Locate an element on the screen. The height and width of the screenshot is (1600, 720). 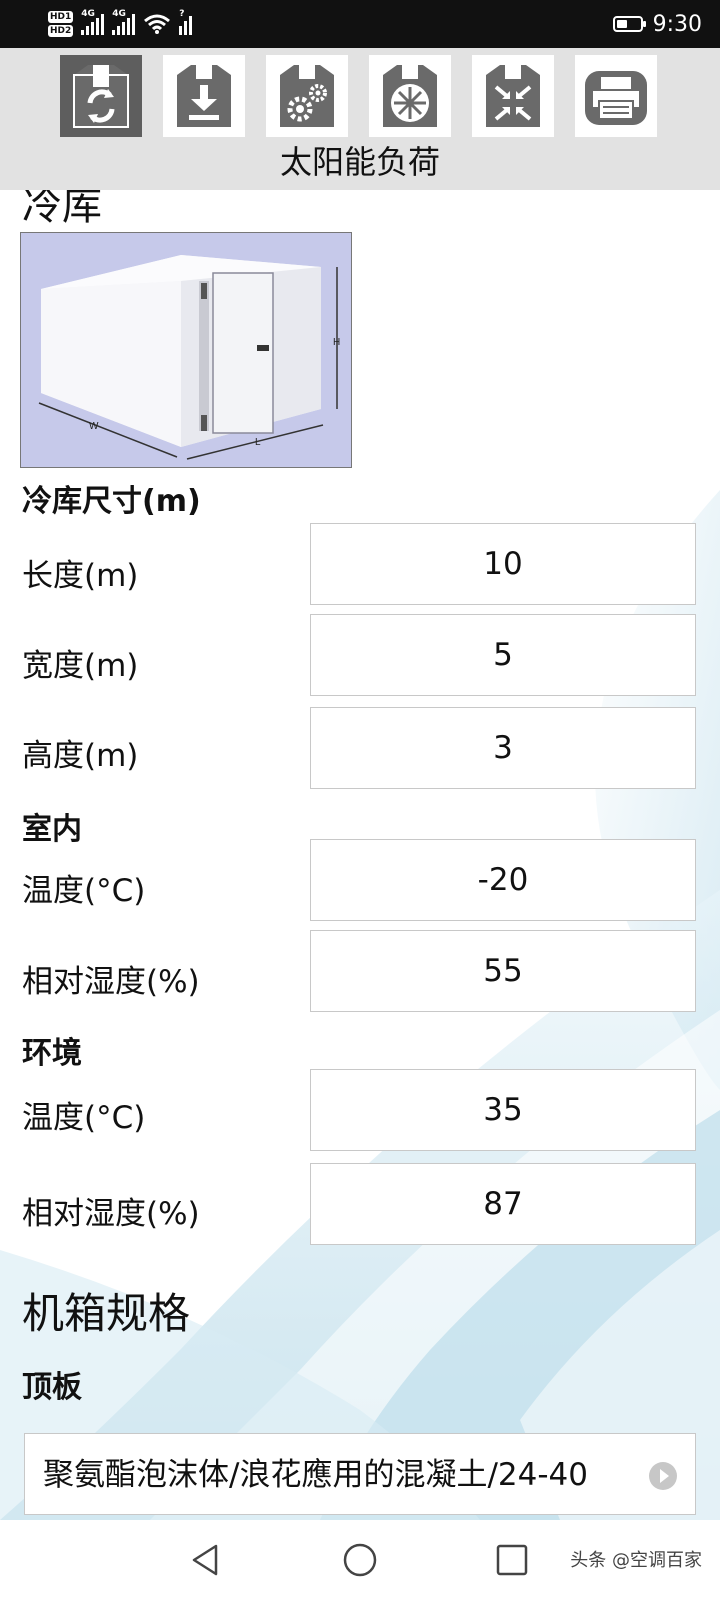
dimensions-section-label: 冷库尺寸(m) is located at coordinates (111, 501).